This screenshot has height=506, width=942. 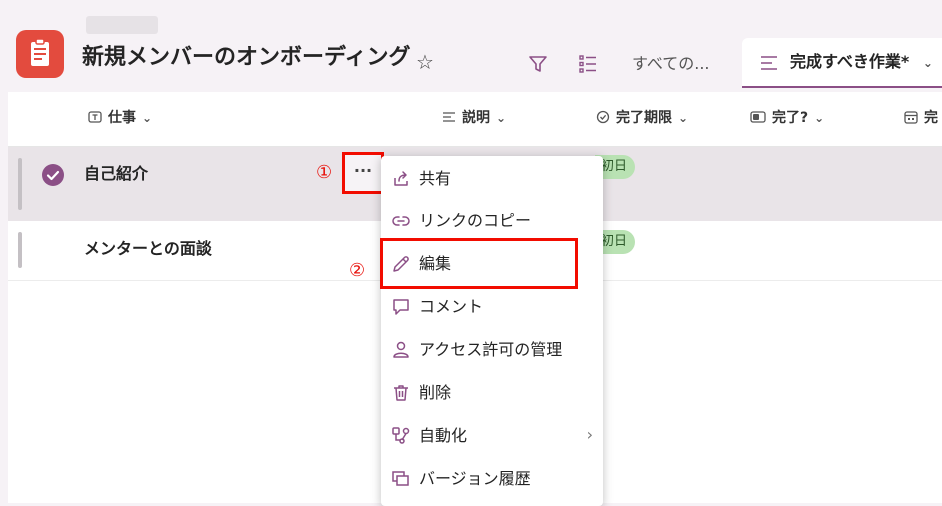 What do you see at coordinates (363, 173) in the screenshot?
I see `annotation-highlight-more` at bounding box center [363, 173].